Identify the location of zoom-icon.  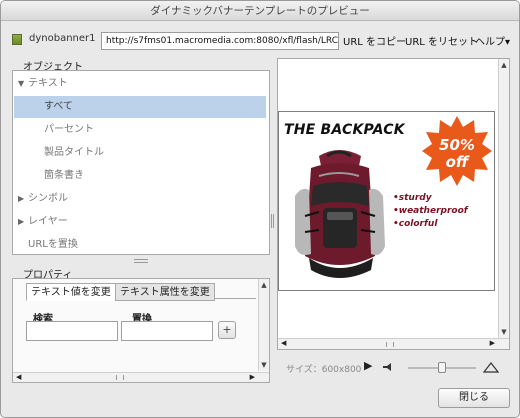
(491, 367).